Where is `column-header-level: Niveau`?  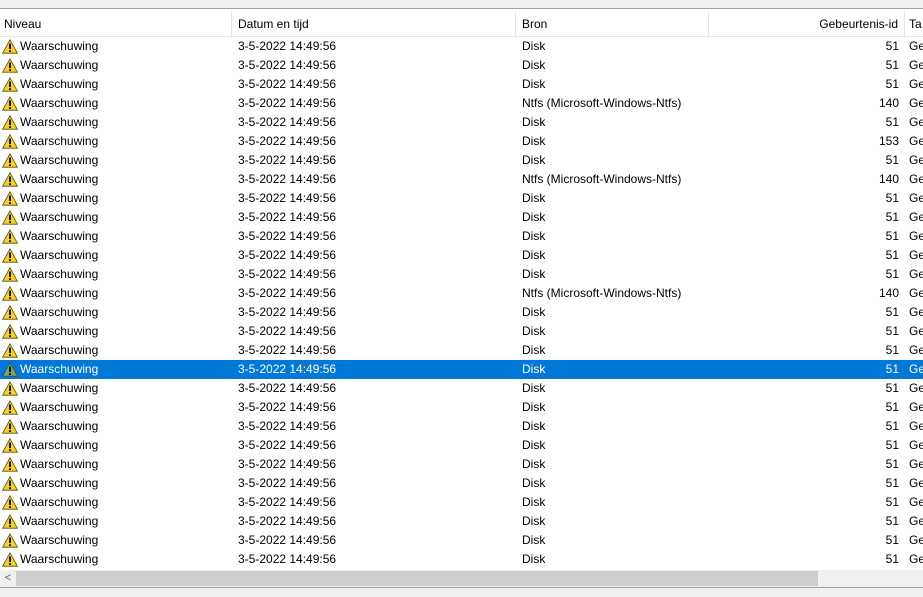 column-header-level: Niveau is located at coordinates (116, 24).